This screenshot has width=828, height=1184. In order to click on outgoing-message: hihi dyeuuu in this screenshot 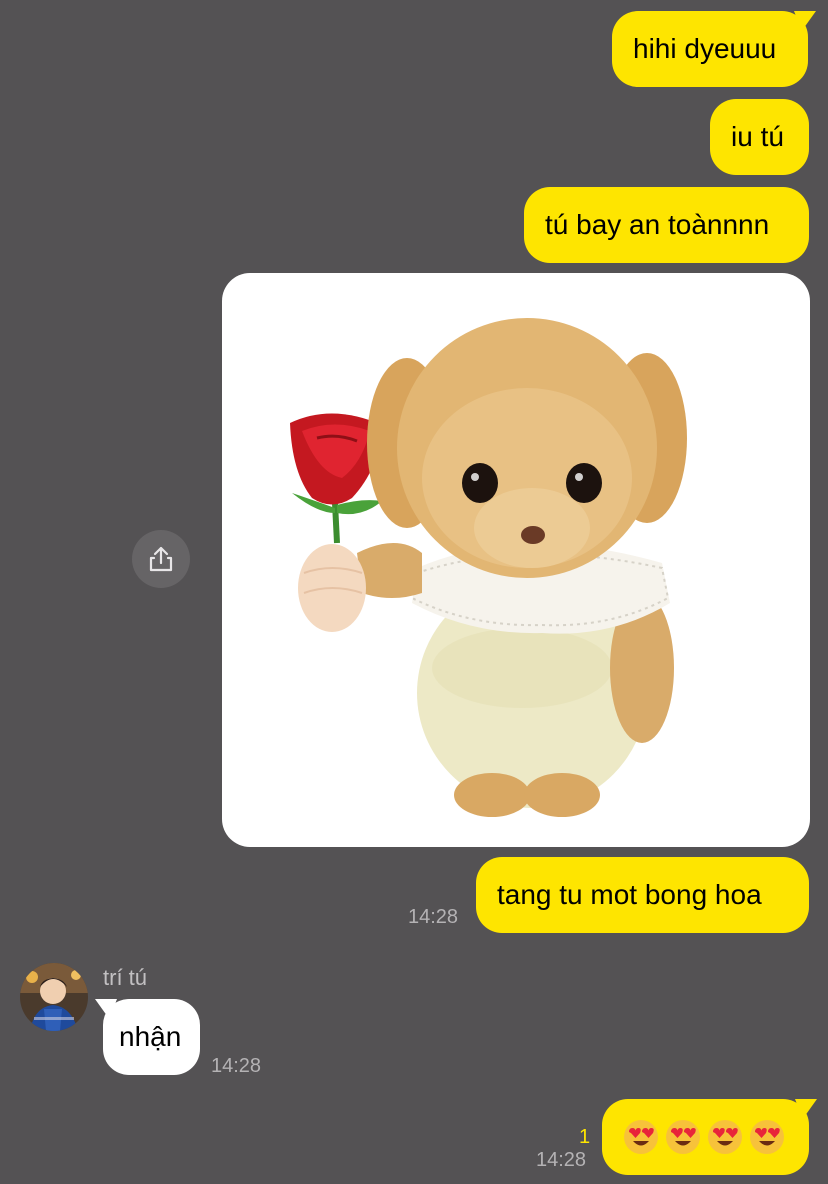, I will do `click(710, 49)`.